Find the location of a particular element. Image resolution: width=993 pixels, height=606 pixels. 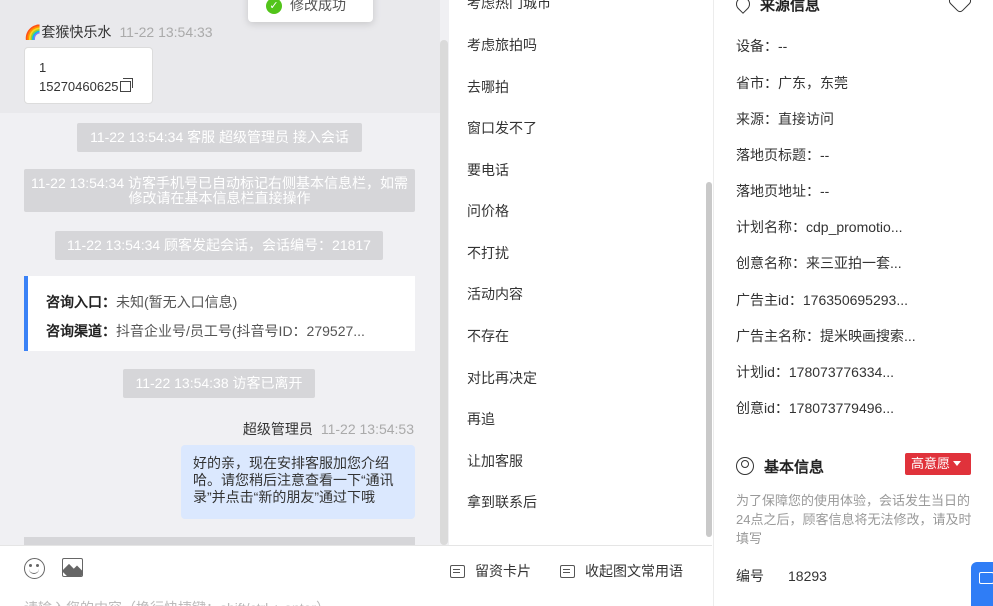

consult-entry-label: 咨询入口： is located at coordinates (81, 302).